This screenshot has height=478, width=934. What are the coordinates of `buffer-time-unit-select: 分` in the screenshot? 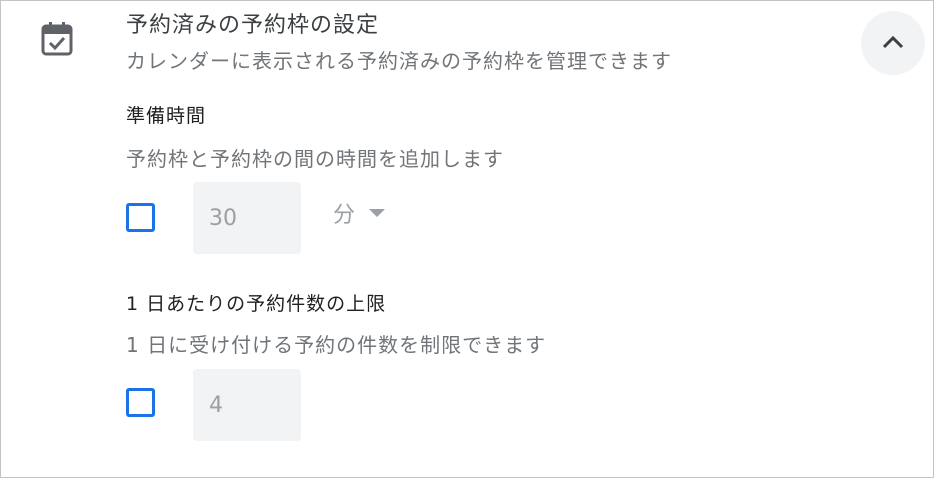 It's located at (359, 213).